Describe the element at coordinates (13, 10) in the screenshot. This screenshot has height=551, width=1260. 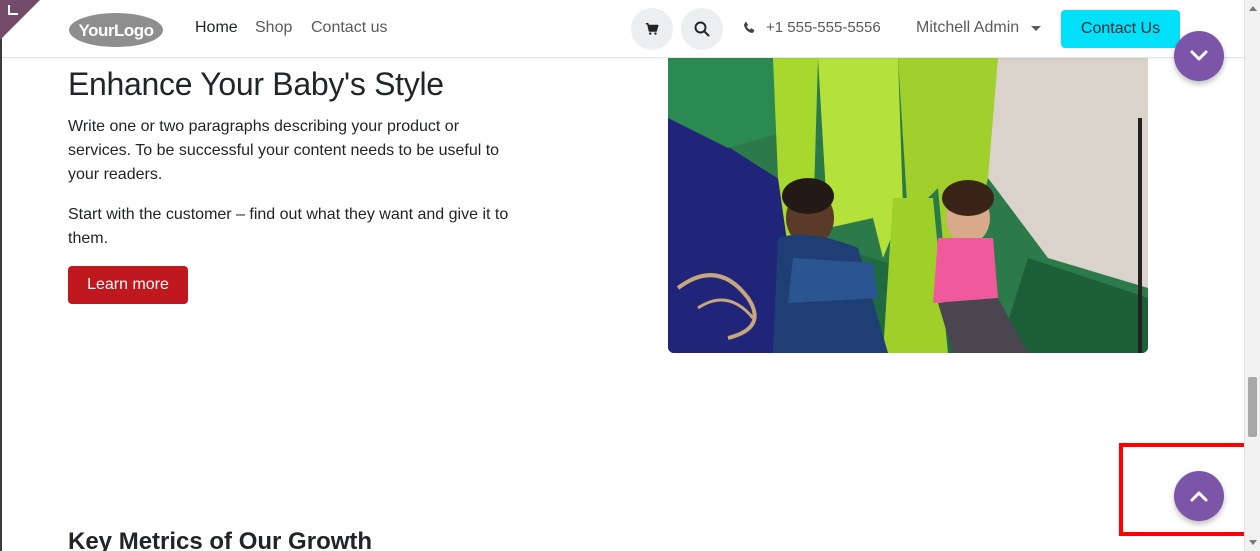
I see `corner-icon` at that location.